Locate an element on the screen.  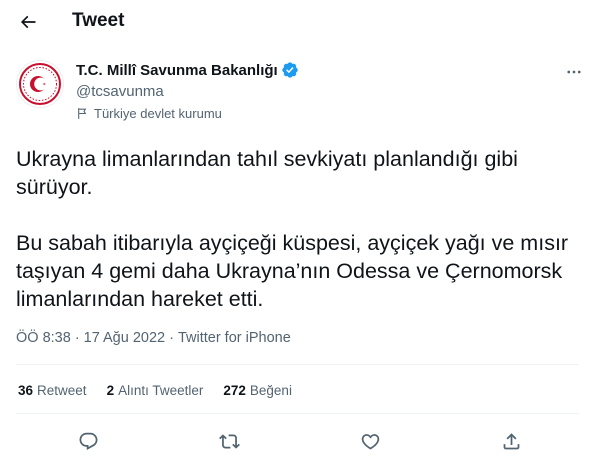
likes-stat: 272 Beğeni is located at coordinates (257, 390).